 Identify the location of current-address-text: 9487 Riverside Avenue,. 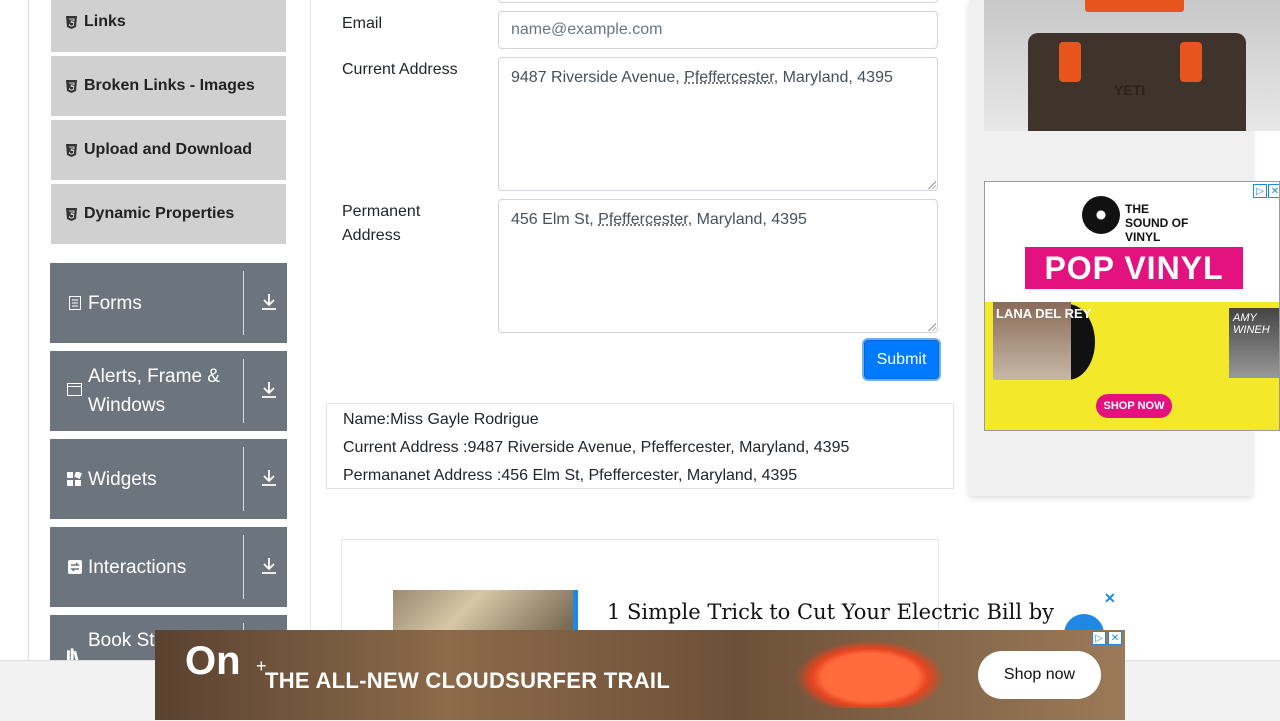
(598, 77).